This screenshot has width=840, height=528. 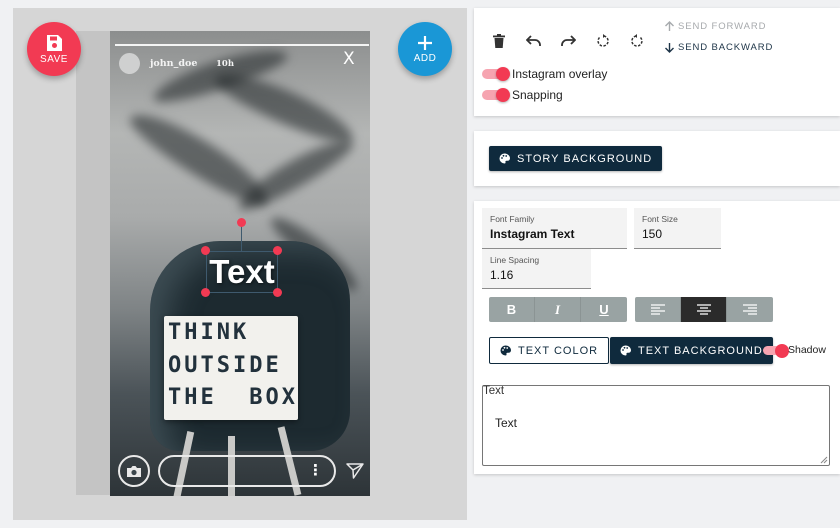 I want to click on close-story-button: X, so click(x=349, y=59).